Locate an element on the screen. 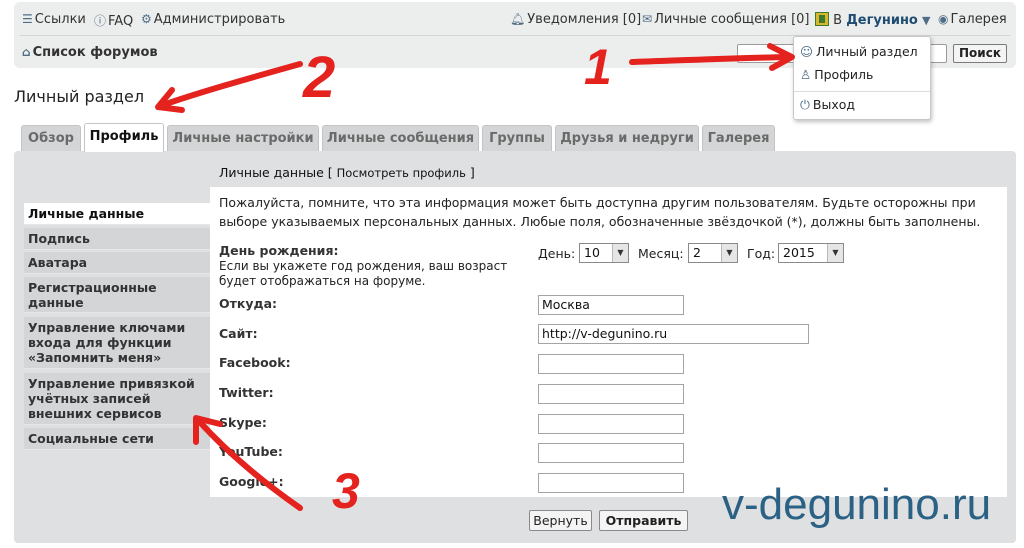 This screenshot has height=548, width=1024. twitter-input is located at coordinates (611, 394).